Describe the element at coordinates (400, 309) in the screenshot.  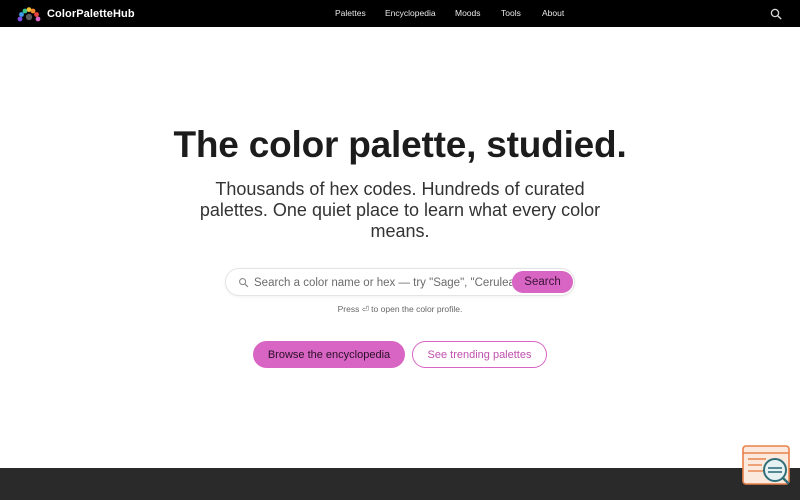
I see `search-hint: Press ⏎ to open the color profile.` at that location.